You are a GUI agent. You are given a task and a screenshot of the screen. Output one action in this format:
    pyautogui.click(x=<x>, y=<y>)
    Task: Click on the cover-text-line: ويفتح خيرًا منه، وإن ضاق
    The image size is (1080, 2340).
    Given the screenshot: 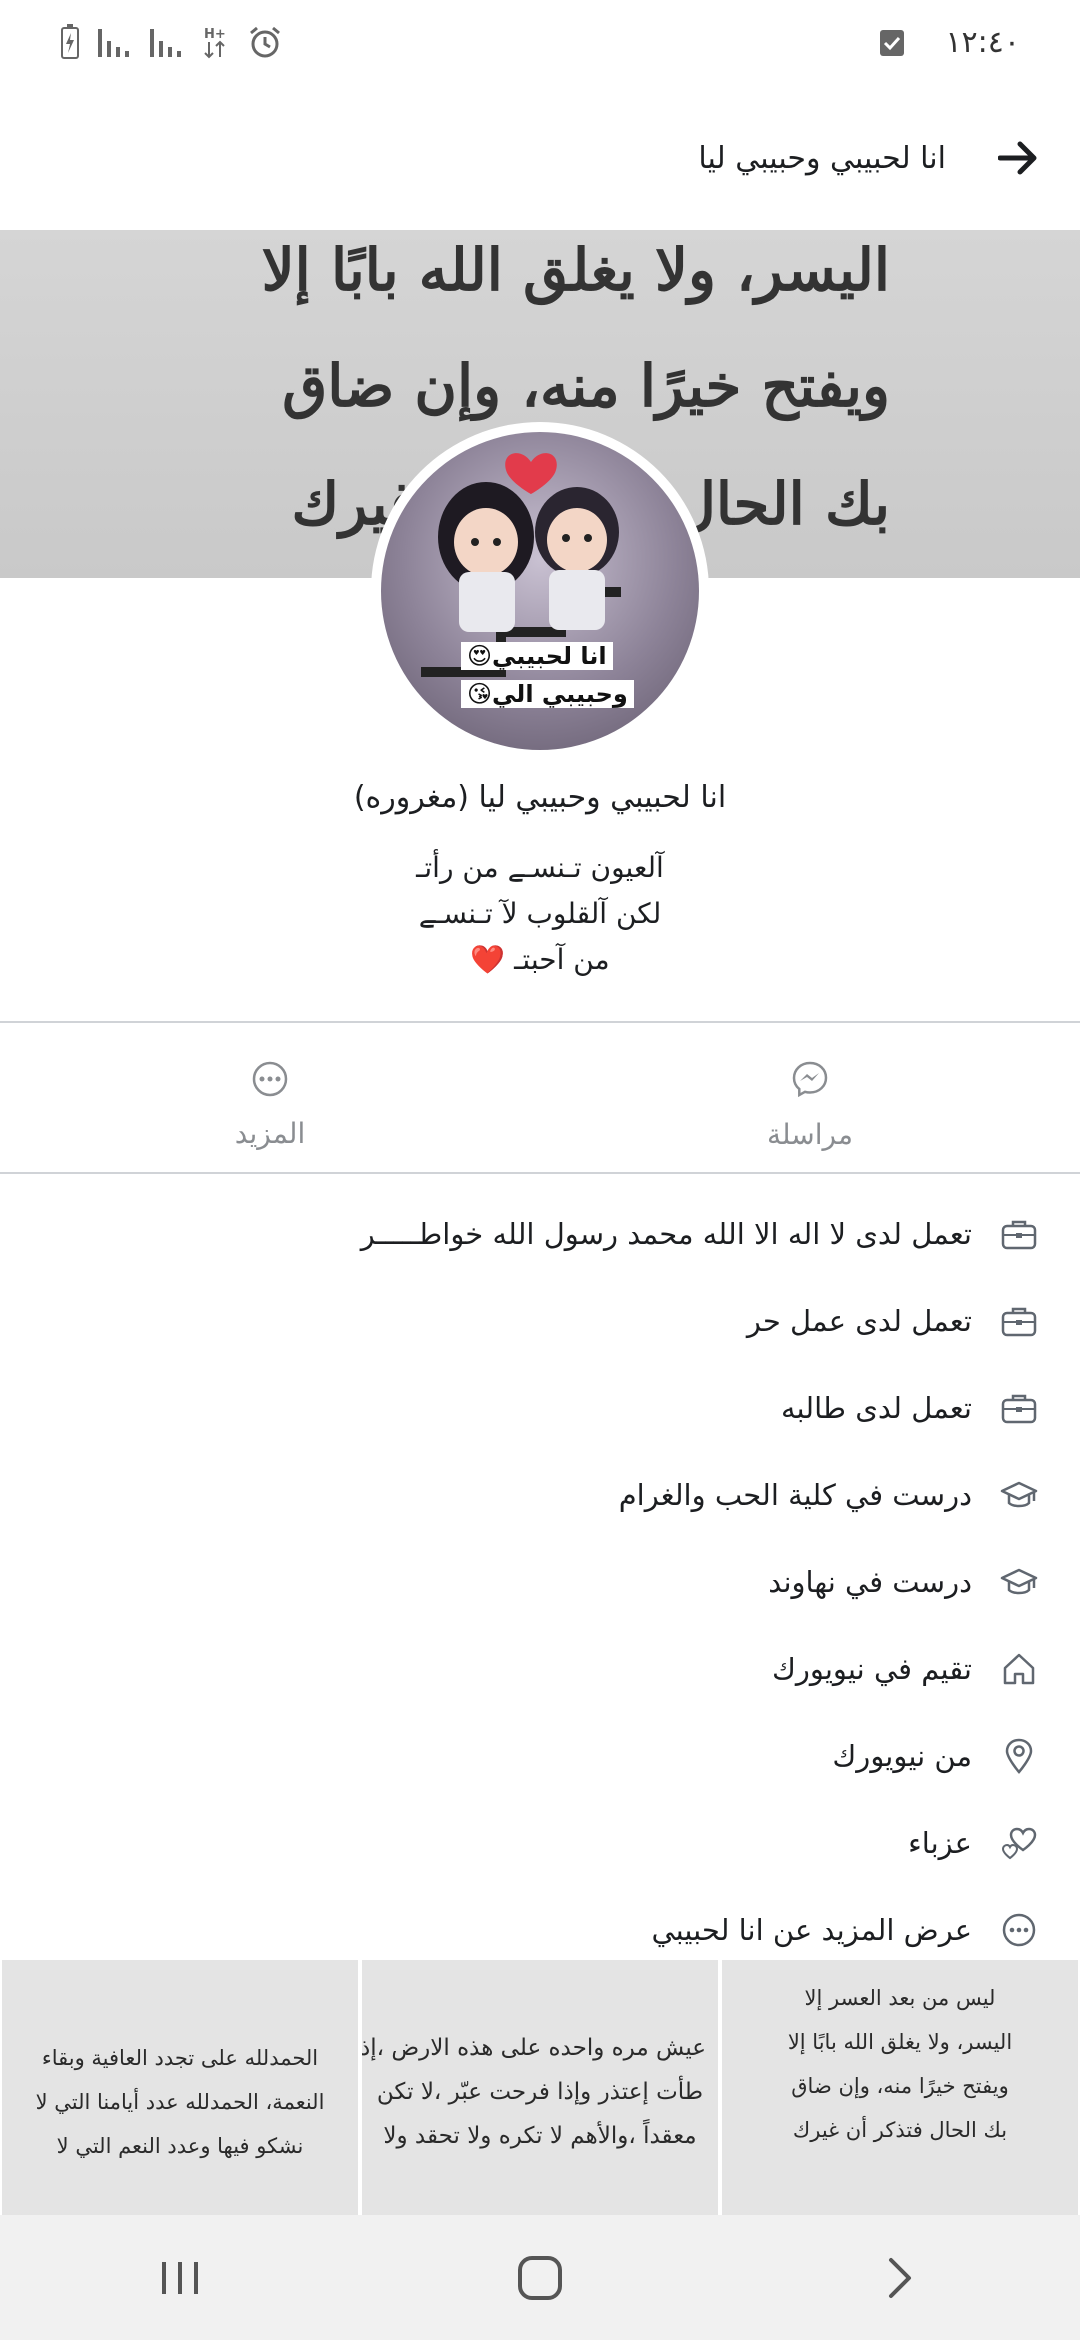 What is the action you would take?
    pyautogui.click(x=586, y=386)
    